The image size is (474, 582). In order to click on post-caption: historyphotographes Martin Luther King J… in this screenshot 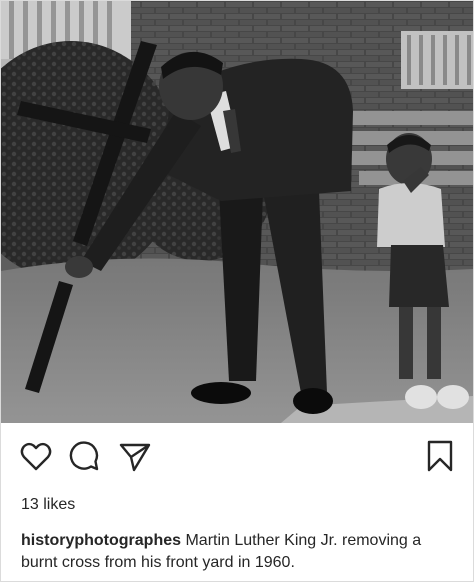, I will do `click(241, 552)`.